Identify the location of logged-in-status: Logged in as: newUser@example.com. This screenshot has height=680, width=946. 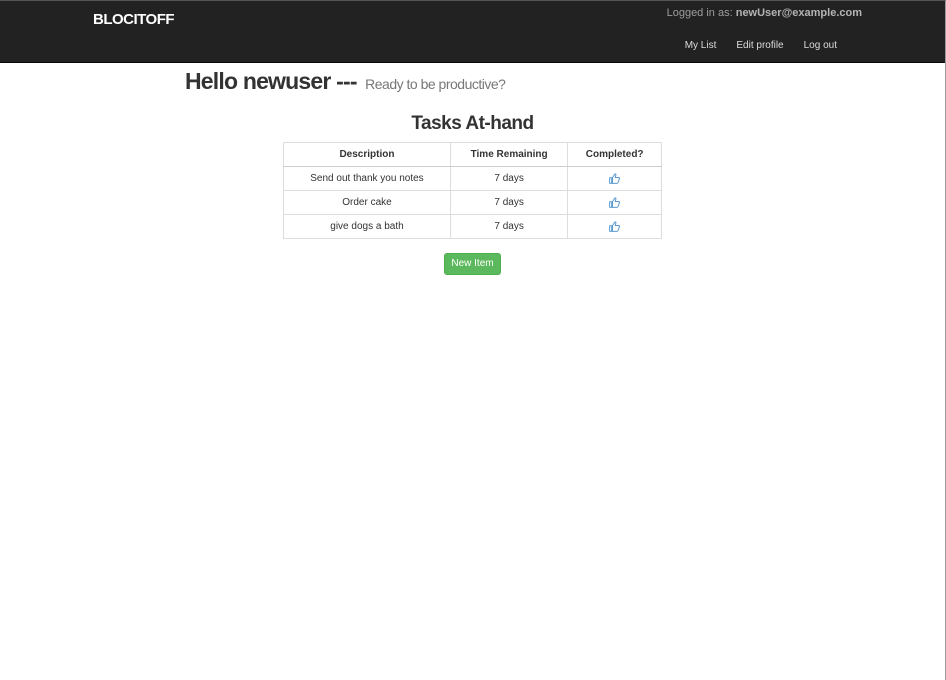
(764, 13).